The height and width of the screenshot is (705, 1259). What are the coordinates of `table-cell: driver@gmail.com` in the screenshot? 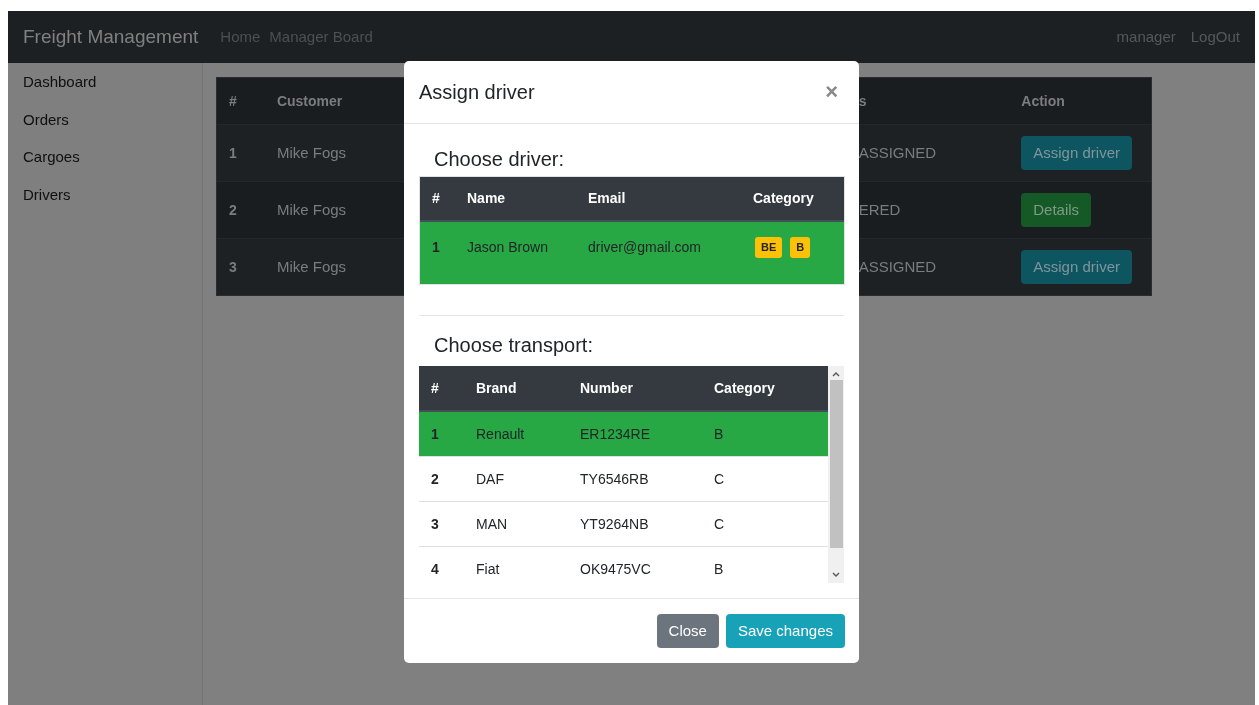 It's located at (644, 247).